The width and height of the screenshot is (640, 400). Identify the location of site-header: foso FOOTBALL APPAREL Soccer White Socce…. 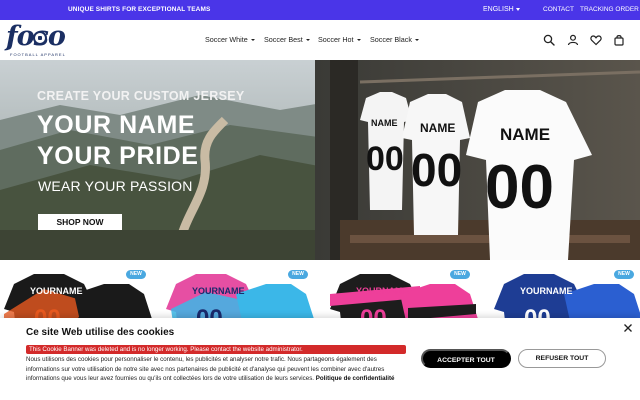
(320, 40).